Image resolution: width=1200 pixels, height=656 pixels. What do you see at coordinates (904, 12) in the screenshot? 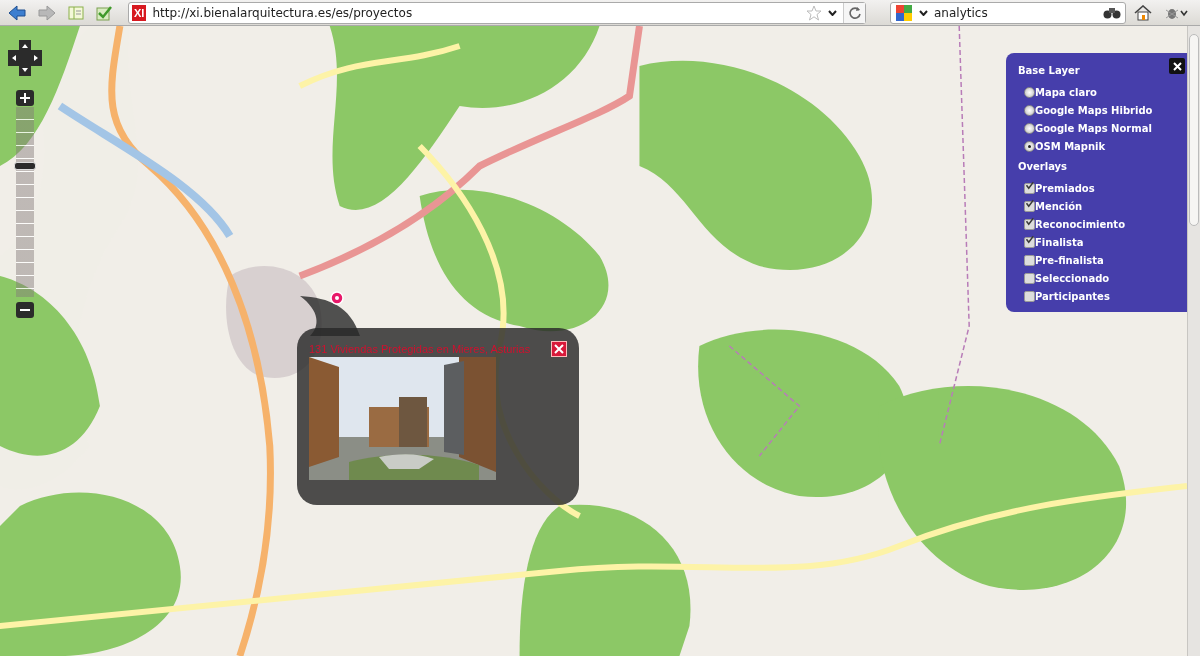
I see `search-engine-icon` at bounding box center [904, 12].